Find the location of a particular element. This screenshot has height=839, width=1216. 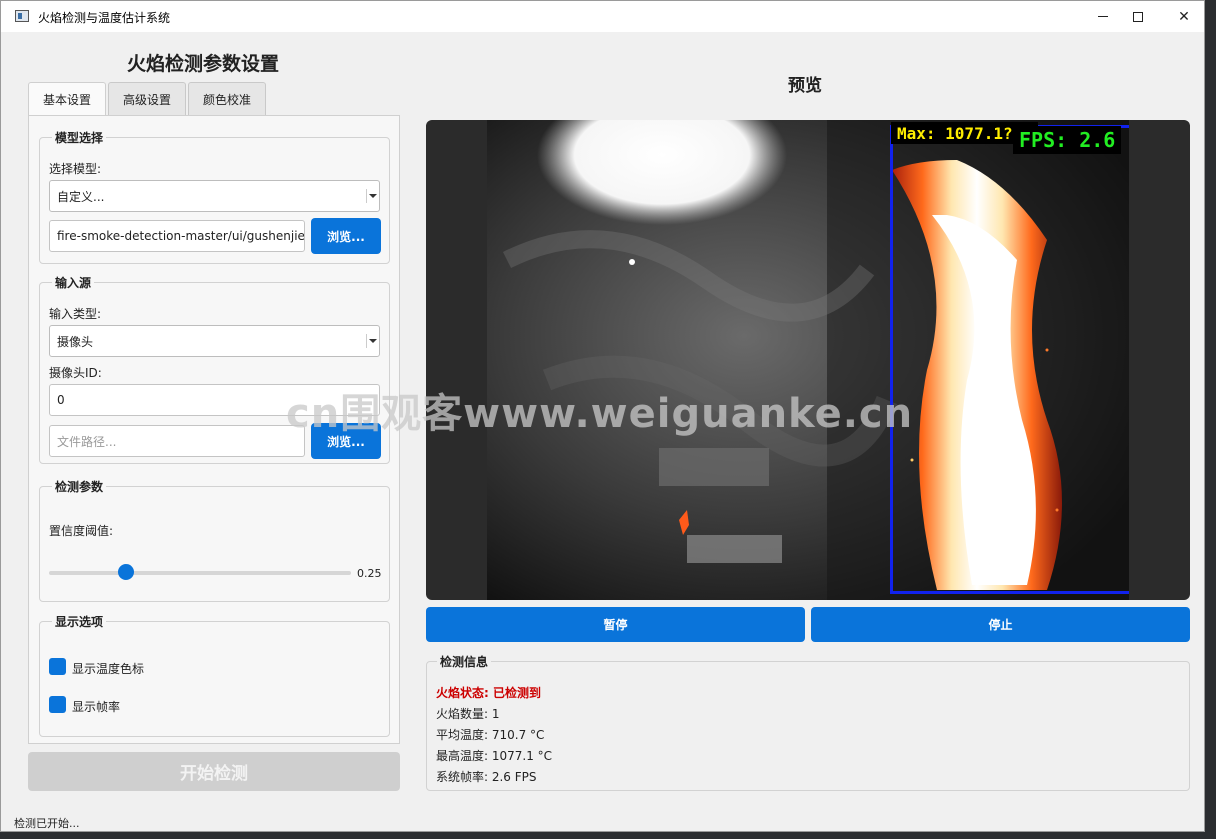

pause-button: 暂停 is located at coordinates (615, 624).